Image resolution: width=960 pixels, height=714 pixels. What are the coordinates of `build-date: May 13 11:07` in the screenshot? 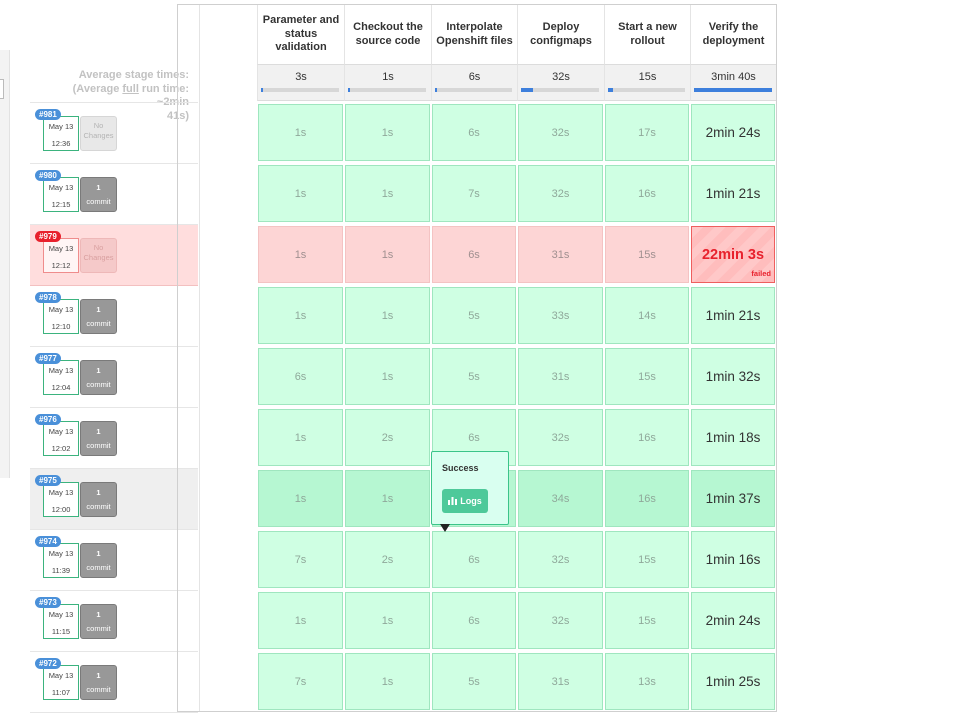 It's located at (61, 682).